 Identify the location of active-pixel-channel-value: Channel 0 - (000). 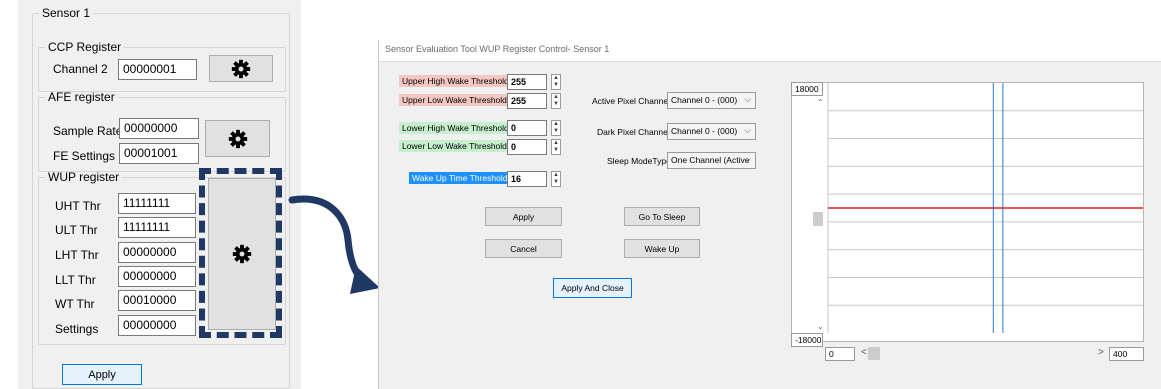
(704, 100).